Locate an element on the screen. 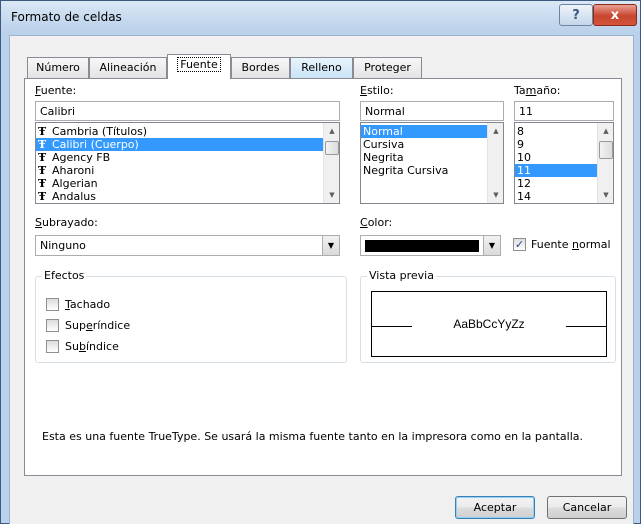  list-item: Cursiva is located at coordinates (432, 144).